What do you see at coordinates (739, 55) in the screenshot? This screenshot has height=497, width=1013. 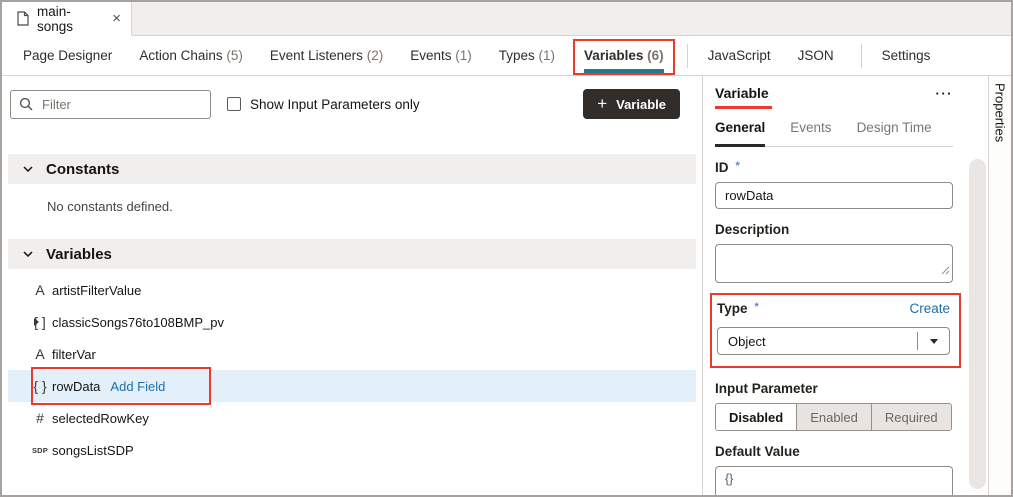 I see `nav-item-javascript: JavaScript` at bounding box center [739, 55].